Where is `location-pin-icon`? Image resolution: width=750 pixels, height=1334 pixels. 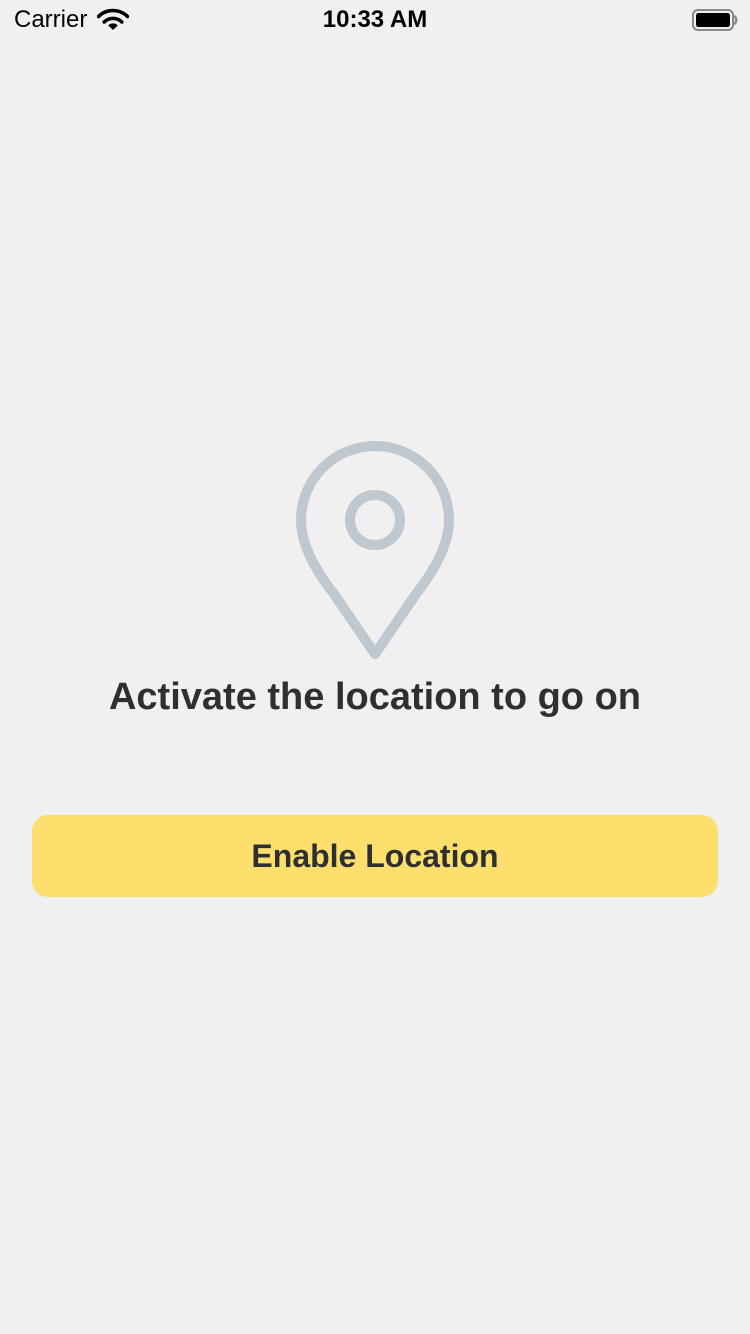 location-pin-icon is located at coordinates (375, 550).